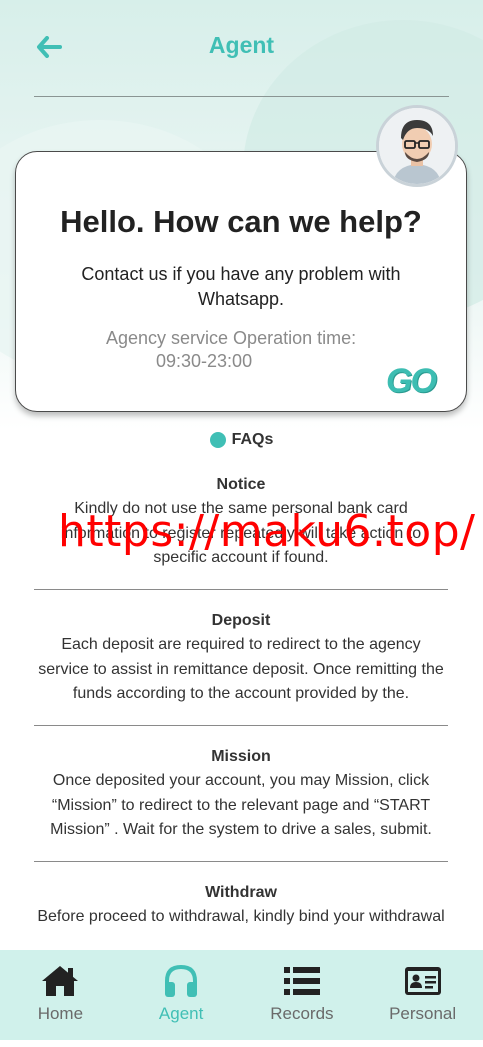 Image resolution: width=483 pixels, height=1047 pixels. What do you see at coordinates (231, 338) in the screenshot?
I see `operation-time-label: Agency service Operation time:` at bounding box center [231, 338].